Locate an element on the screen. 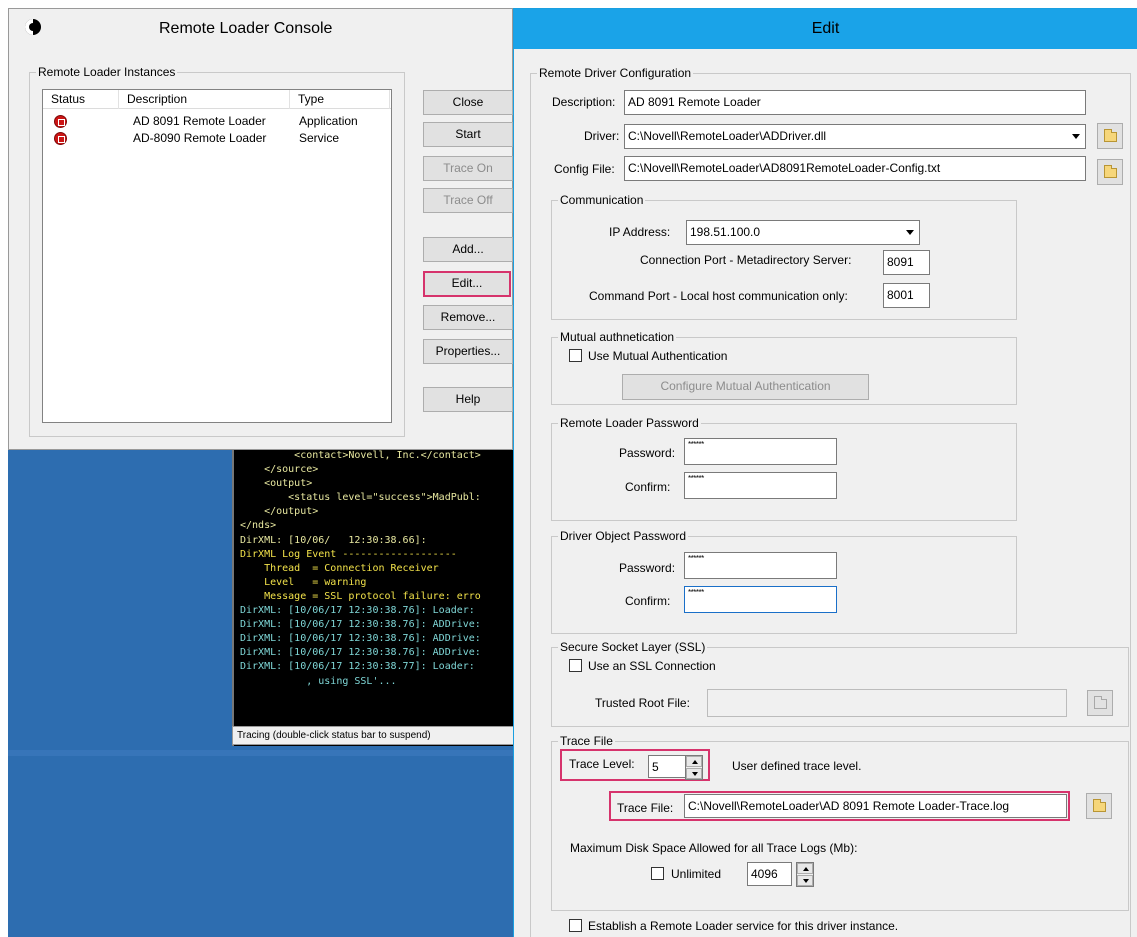  service-checkbox is located at coordinates (575, 925).